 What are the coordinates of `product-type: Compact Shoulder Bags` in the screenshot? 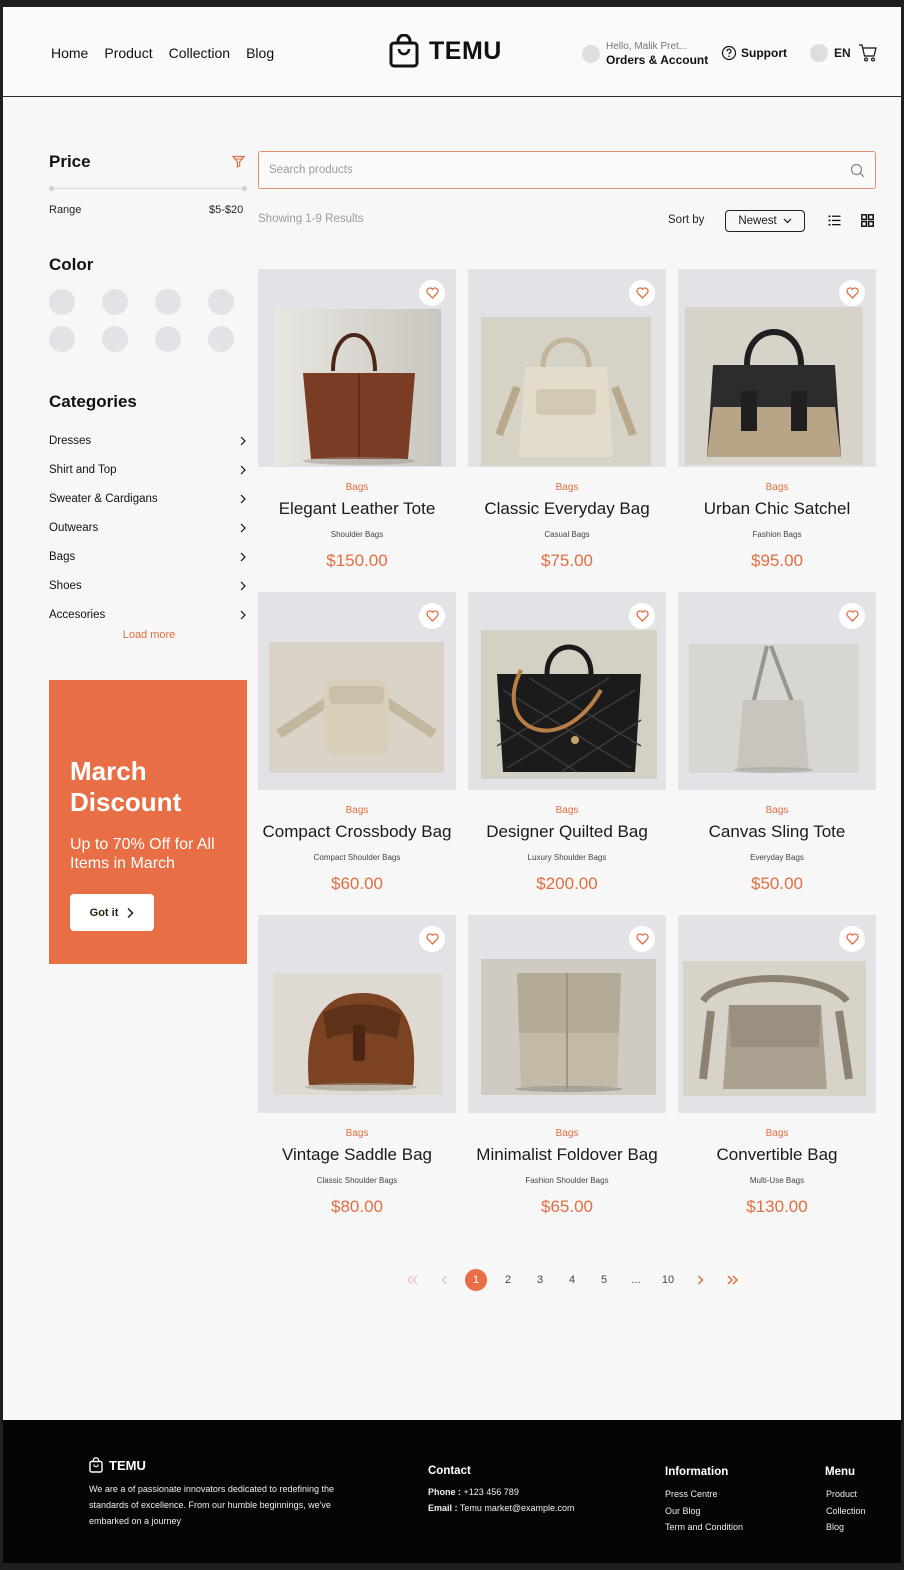 It's located at (357, 857).